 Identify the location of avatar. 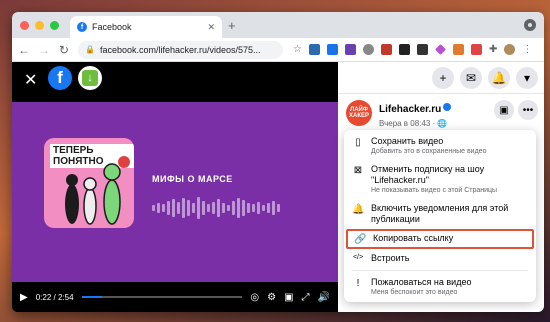
(510, 49).